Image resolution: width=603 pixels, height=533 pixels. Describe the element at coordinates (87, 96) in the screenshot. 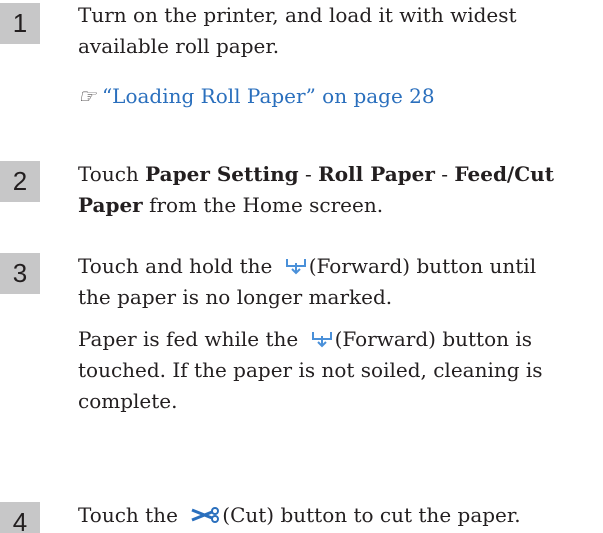

I see `reference-pointer-icon: ☞` at that location.